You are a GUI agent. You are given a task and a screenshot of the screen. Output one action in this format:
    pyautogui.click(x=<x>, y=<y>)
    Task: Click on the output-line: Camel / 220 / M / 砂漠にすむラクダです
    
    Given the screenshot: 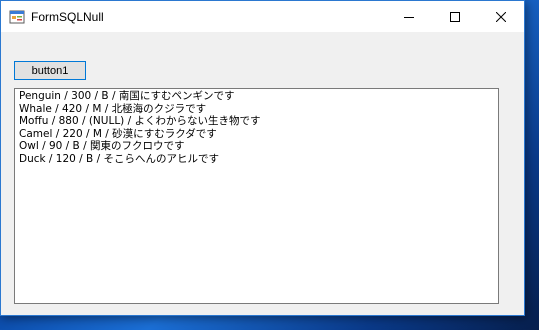 What is the action you would take?
    pyautogui.click(x=118, y=133)
    